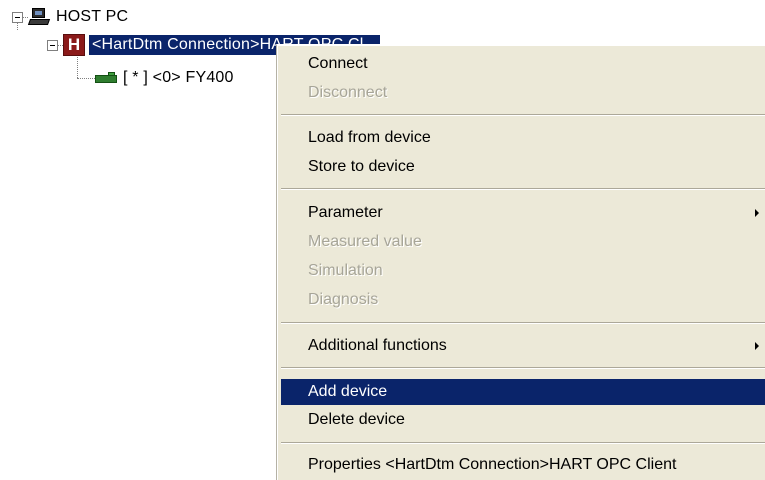  What do you see at coordinates (92, 16) in the screenshot?
I see `tree-node-label: HOST PC` at bounding box center [92, 16].